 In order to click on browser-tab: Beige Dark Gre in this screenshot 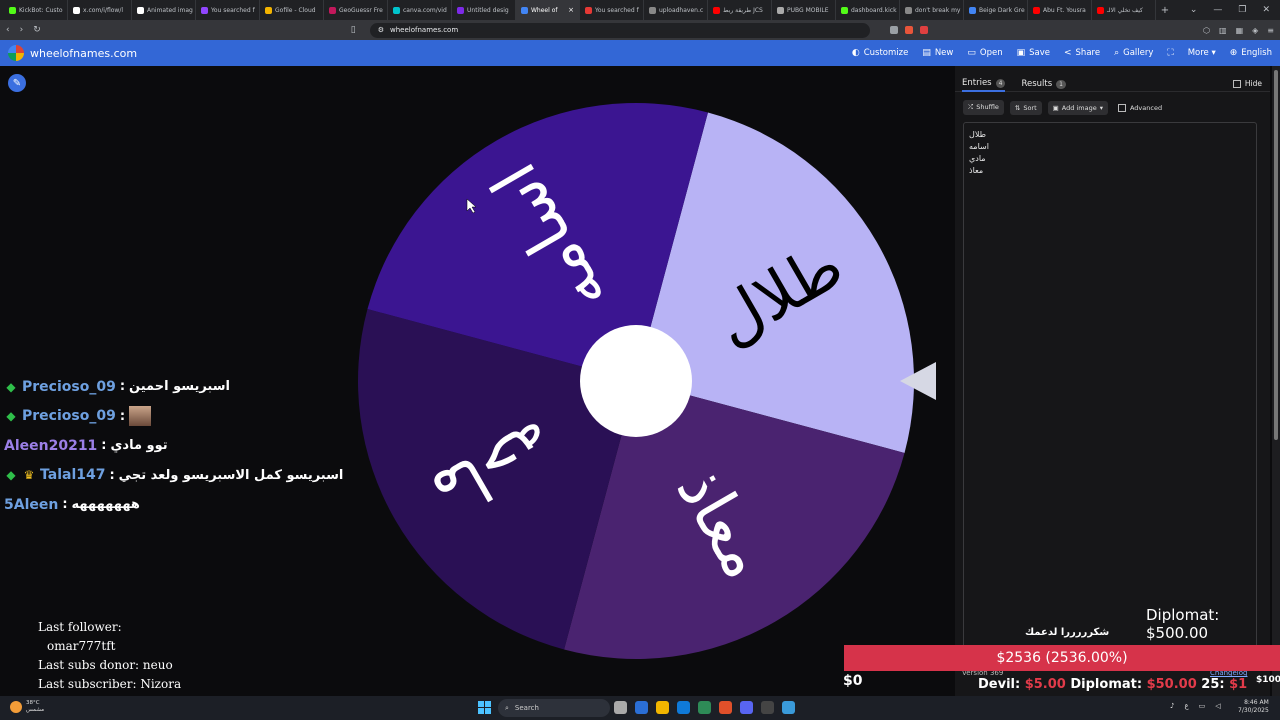, I will do `click(996, 10)`.